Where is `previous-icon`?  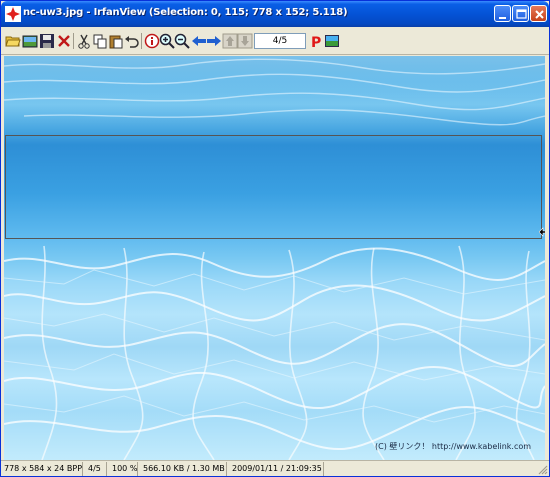
previous-icon is located at coordinates (199, 41).